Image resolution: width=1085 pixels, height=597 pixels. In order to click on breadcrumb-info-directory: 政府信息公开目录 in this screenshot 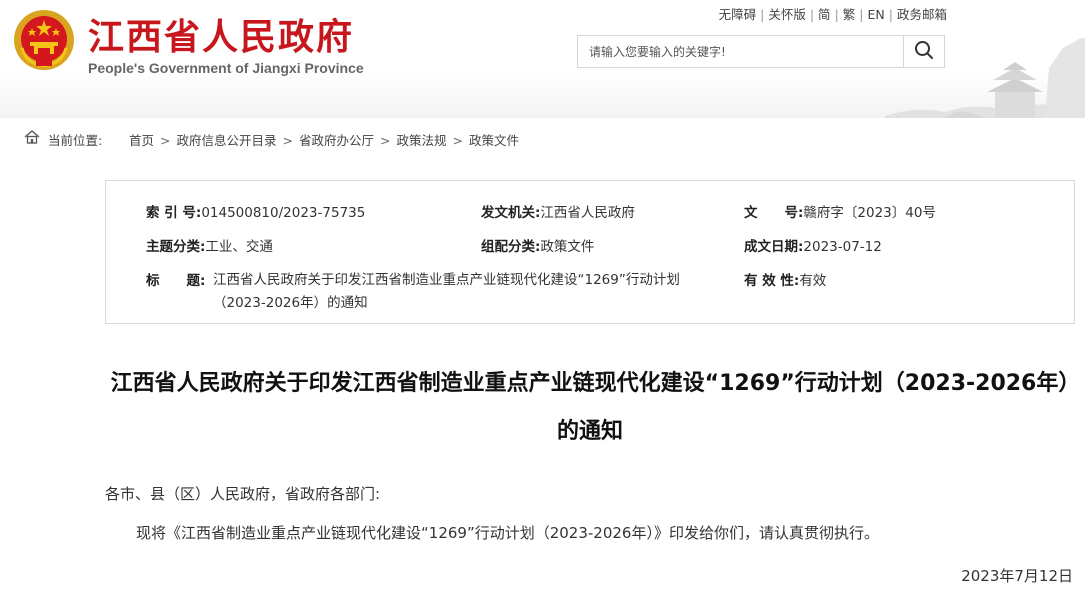, I will do `click(227, 140)`.